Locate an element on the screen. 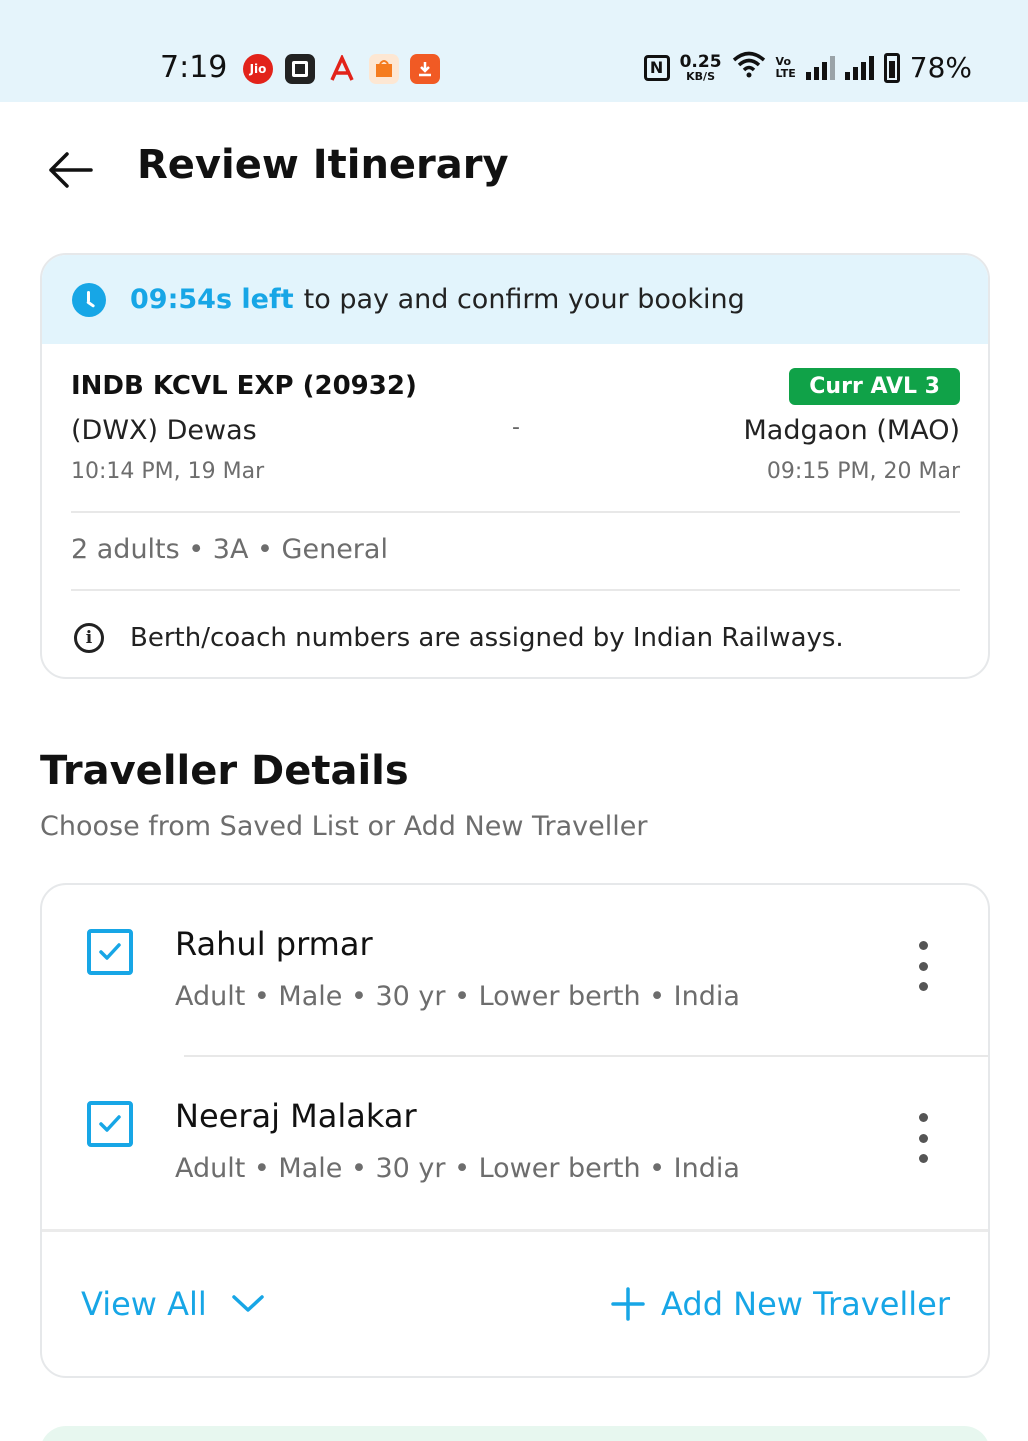  chevron-down-icon is located at coordinates (248, 1303).